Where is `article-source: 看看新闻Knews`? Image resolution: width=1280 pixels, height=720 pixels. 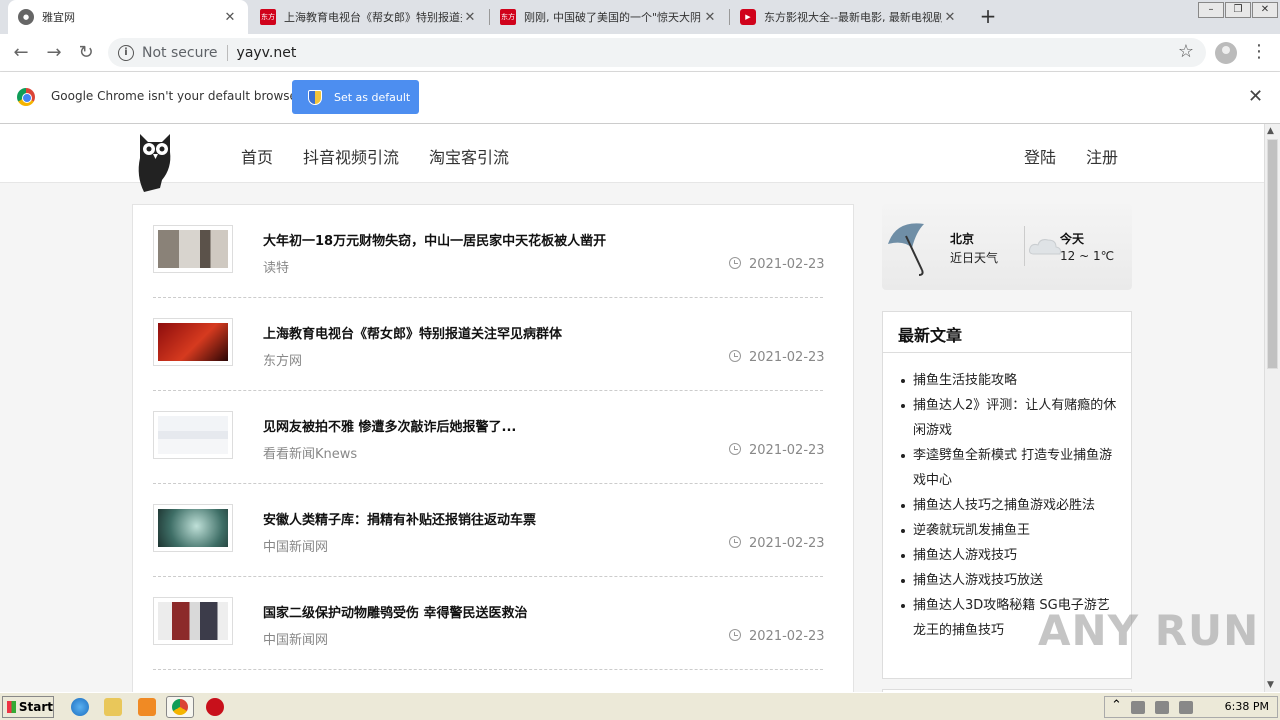 article-source: 看看新闻Knews is located at coordinates (310, 454).